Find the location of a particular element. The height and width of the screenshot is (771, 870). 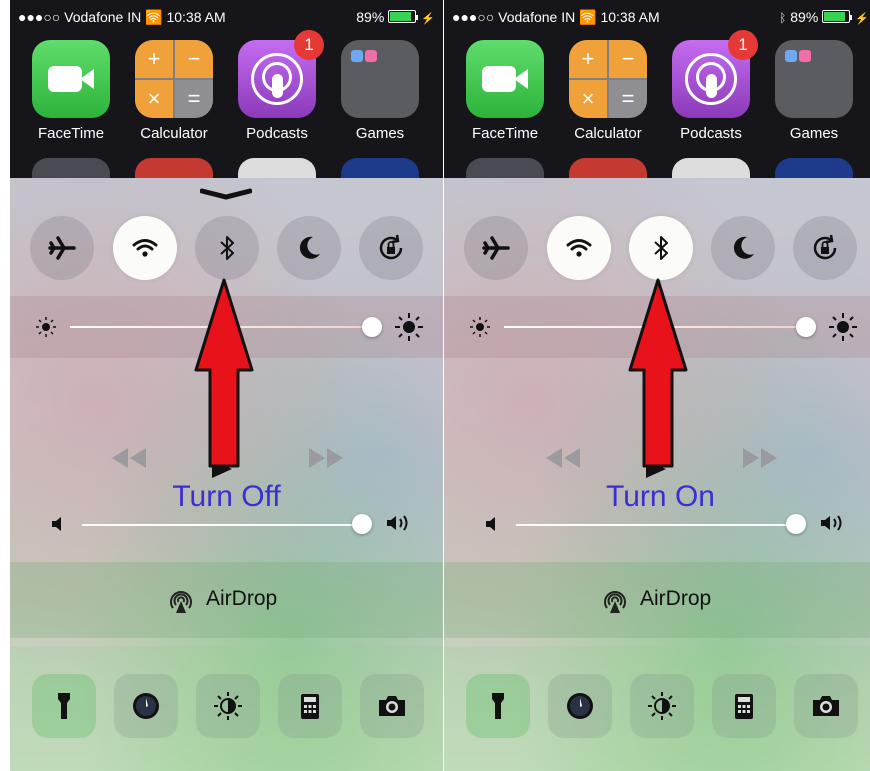

facetime-icon is located at coordinates (505, 79).